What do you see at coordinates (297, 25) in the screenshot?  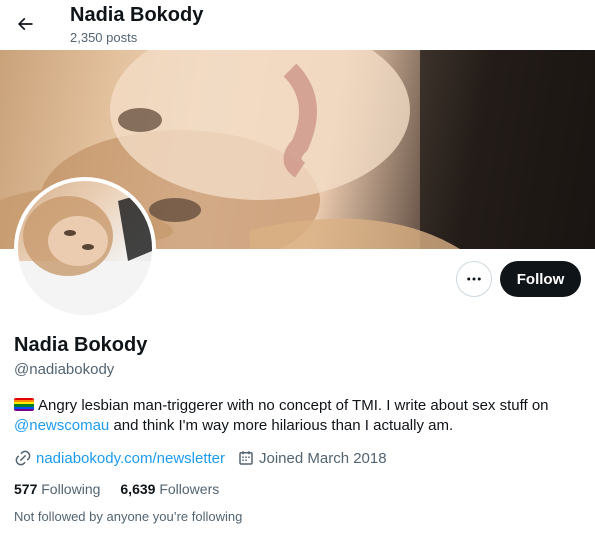 I see `top-bar: Nadia Bokody 2,350 posts` at bounding box center [297, 25].